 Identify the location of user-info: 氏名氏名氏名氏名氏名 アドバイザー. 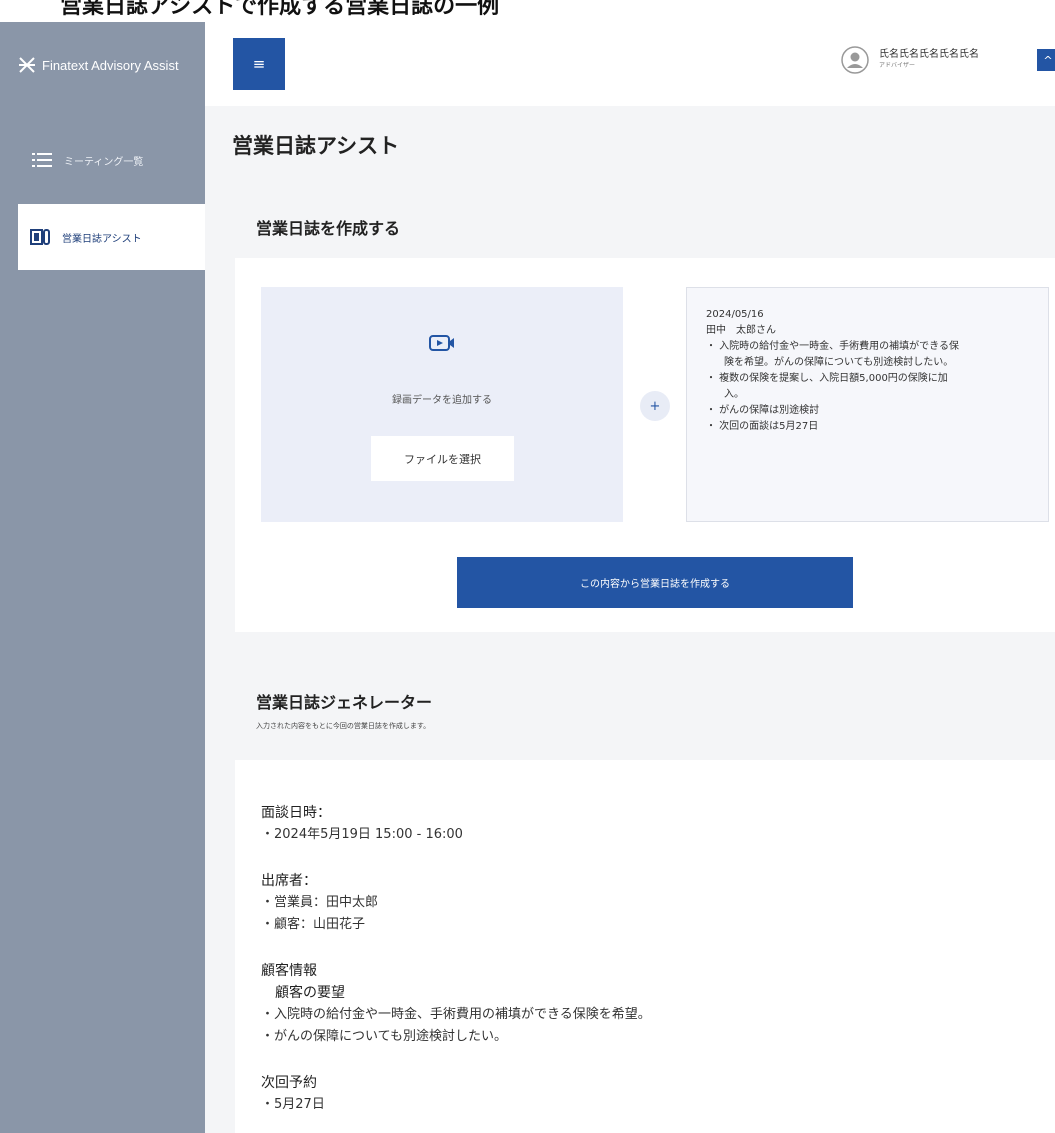
(929, 60).